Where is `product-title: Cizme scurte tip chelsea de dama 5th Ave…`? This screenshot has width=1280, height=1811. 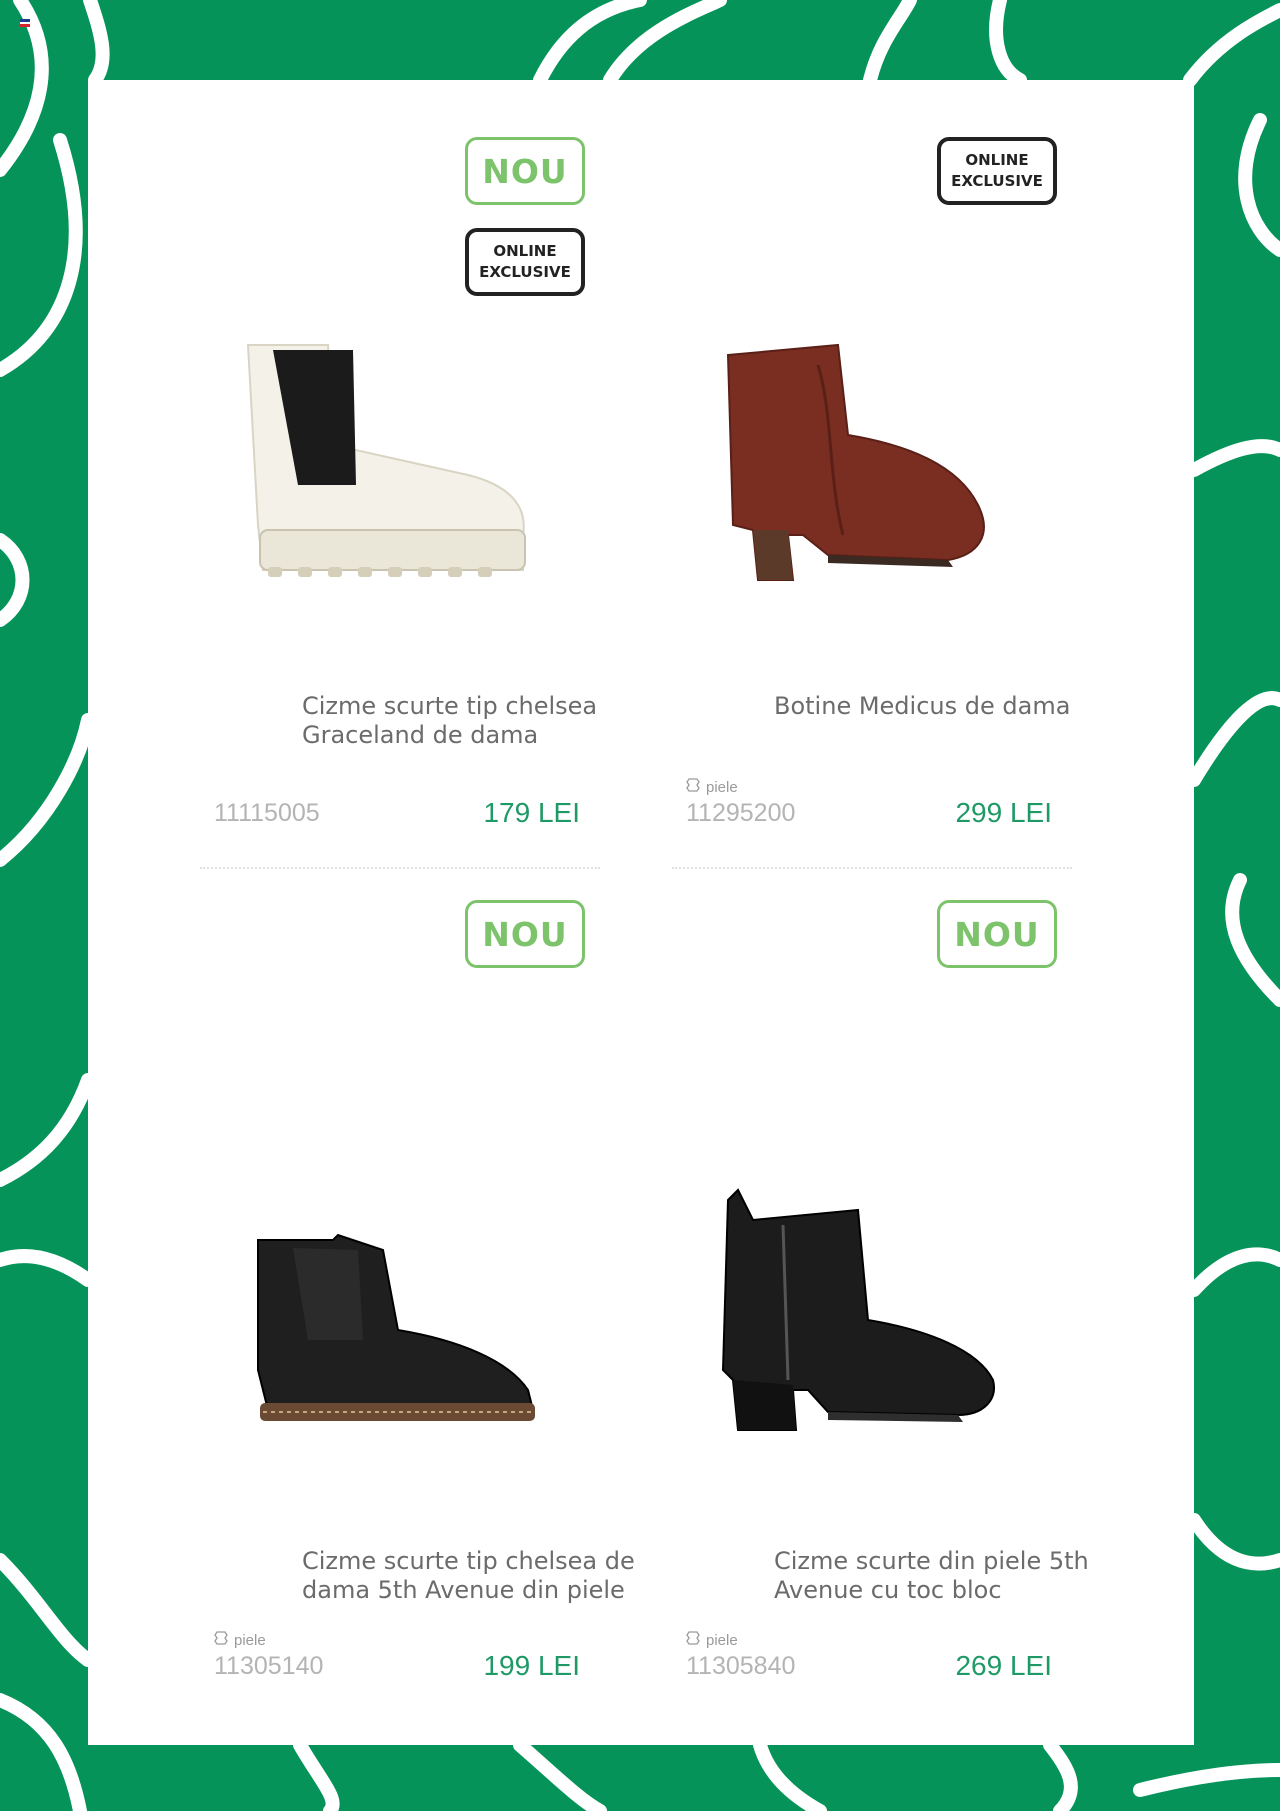 product-title: Cizme scurte tip chelsea de dama 5th Ave… is located at coordinates (492, 1576).